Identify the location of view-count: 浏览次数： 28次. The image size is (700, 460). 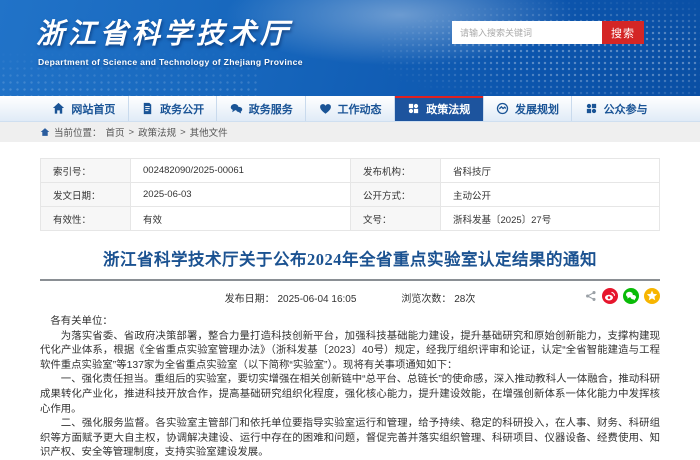
(438, 297).